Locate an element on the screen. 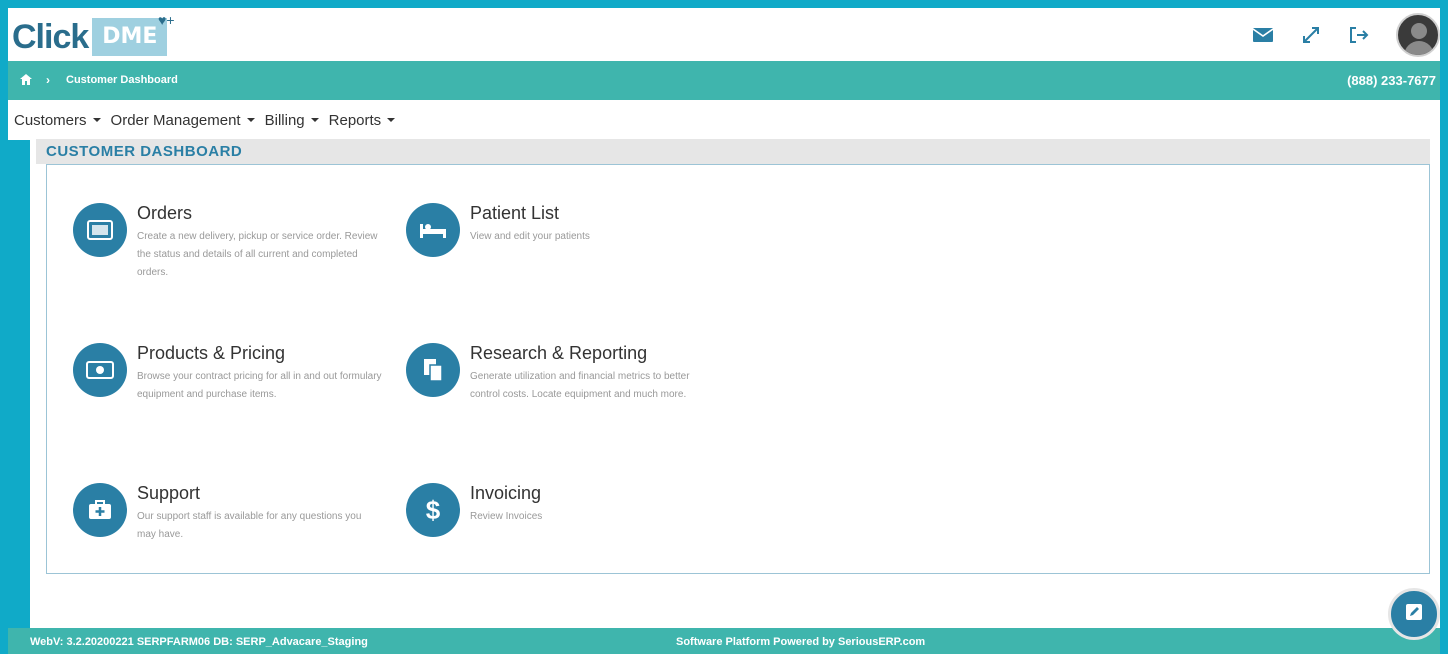 This screenshot has width=1448, height=654. nav-reports: Reports is located at coordinates (362, 120).